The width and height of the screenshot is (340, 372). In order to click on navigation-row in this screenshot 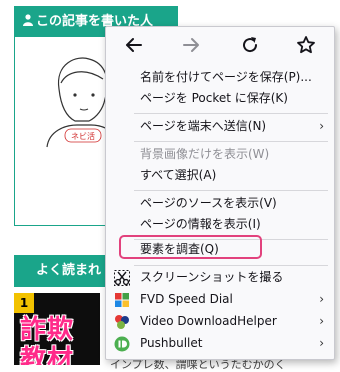, I will do `click(220, 45)`.